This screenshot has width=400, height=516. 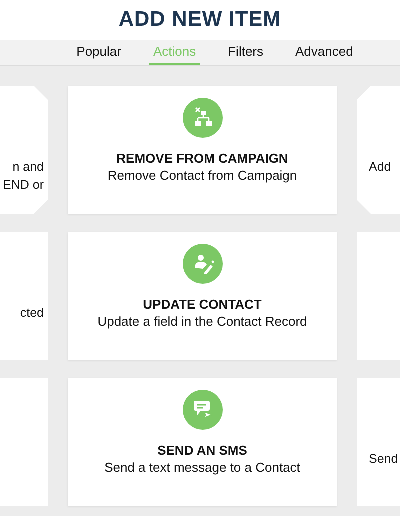 I want to click on person-edit-icon, so click(x=202, y=264).